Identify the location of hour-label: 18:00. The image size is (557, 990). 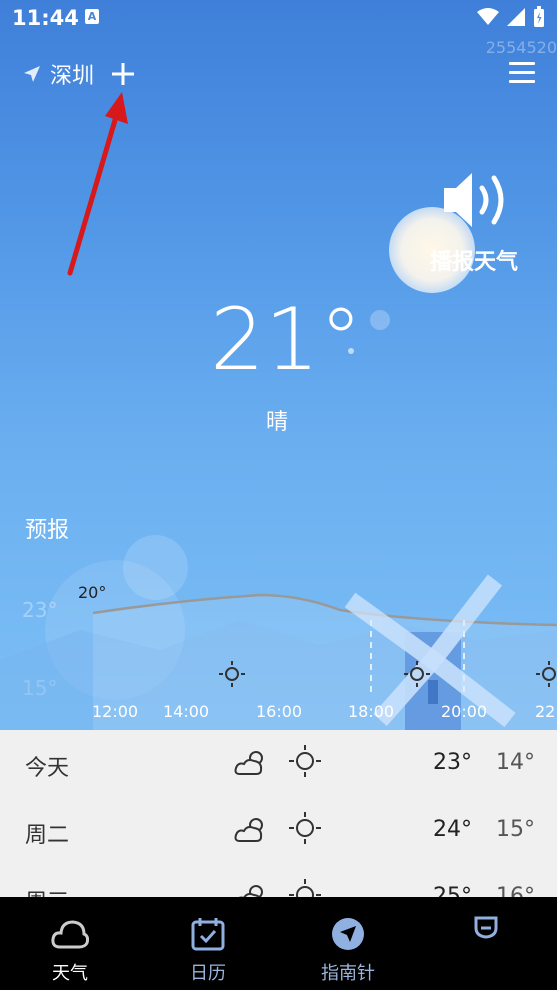
(371, 711).